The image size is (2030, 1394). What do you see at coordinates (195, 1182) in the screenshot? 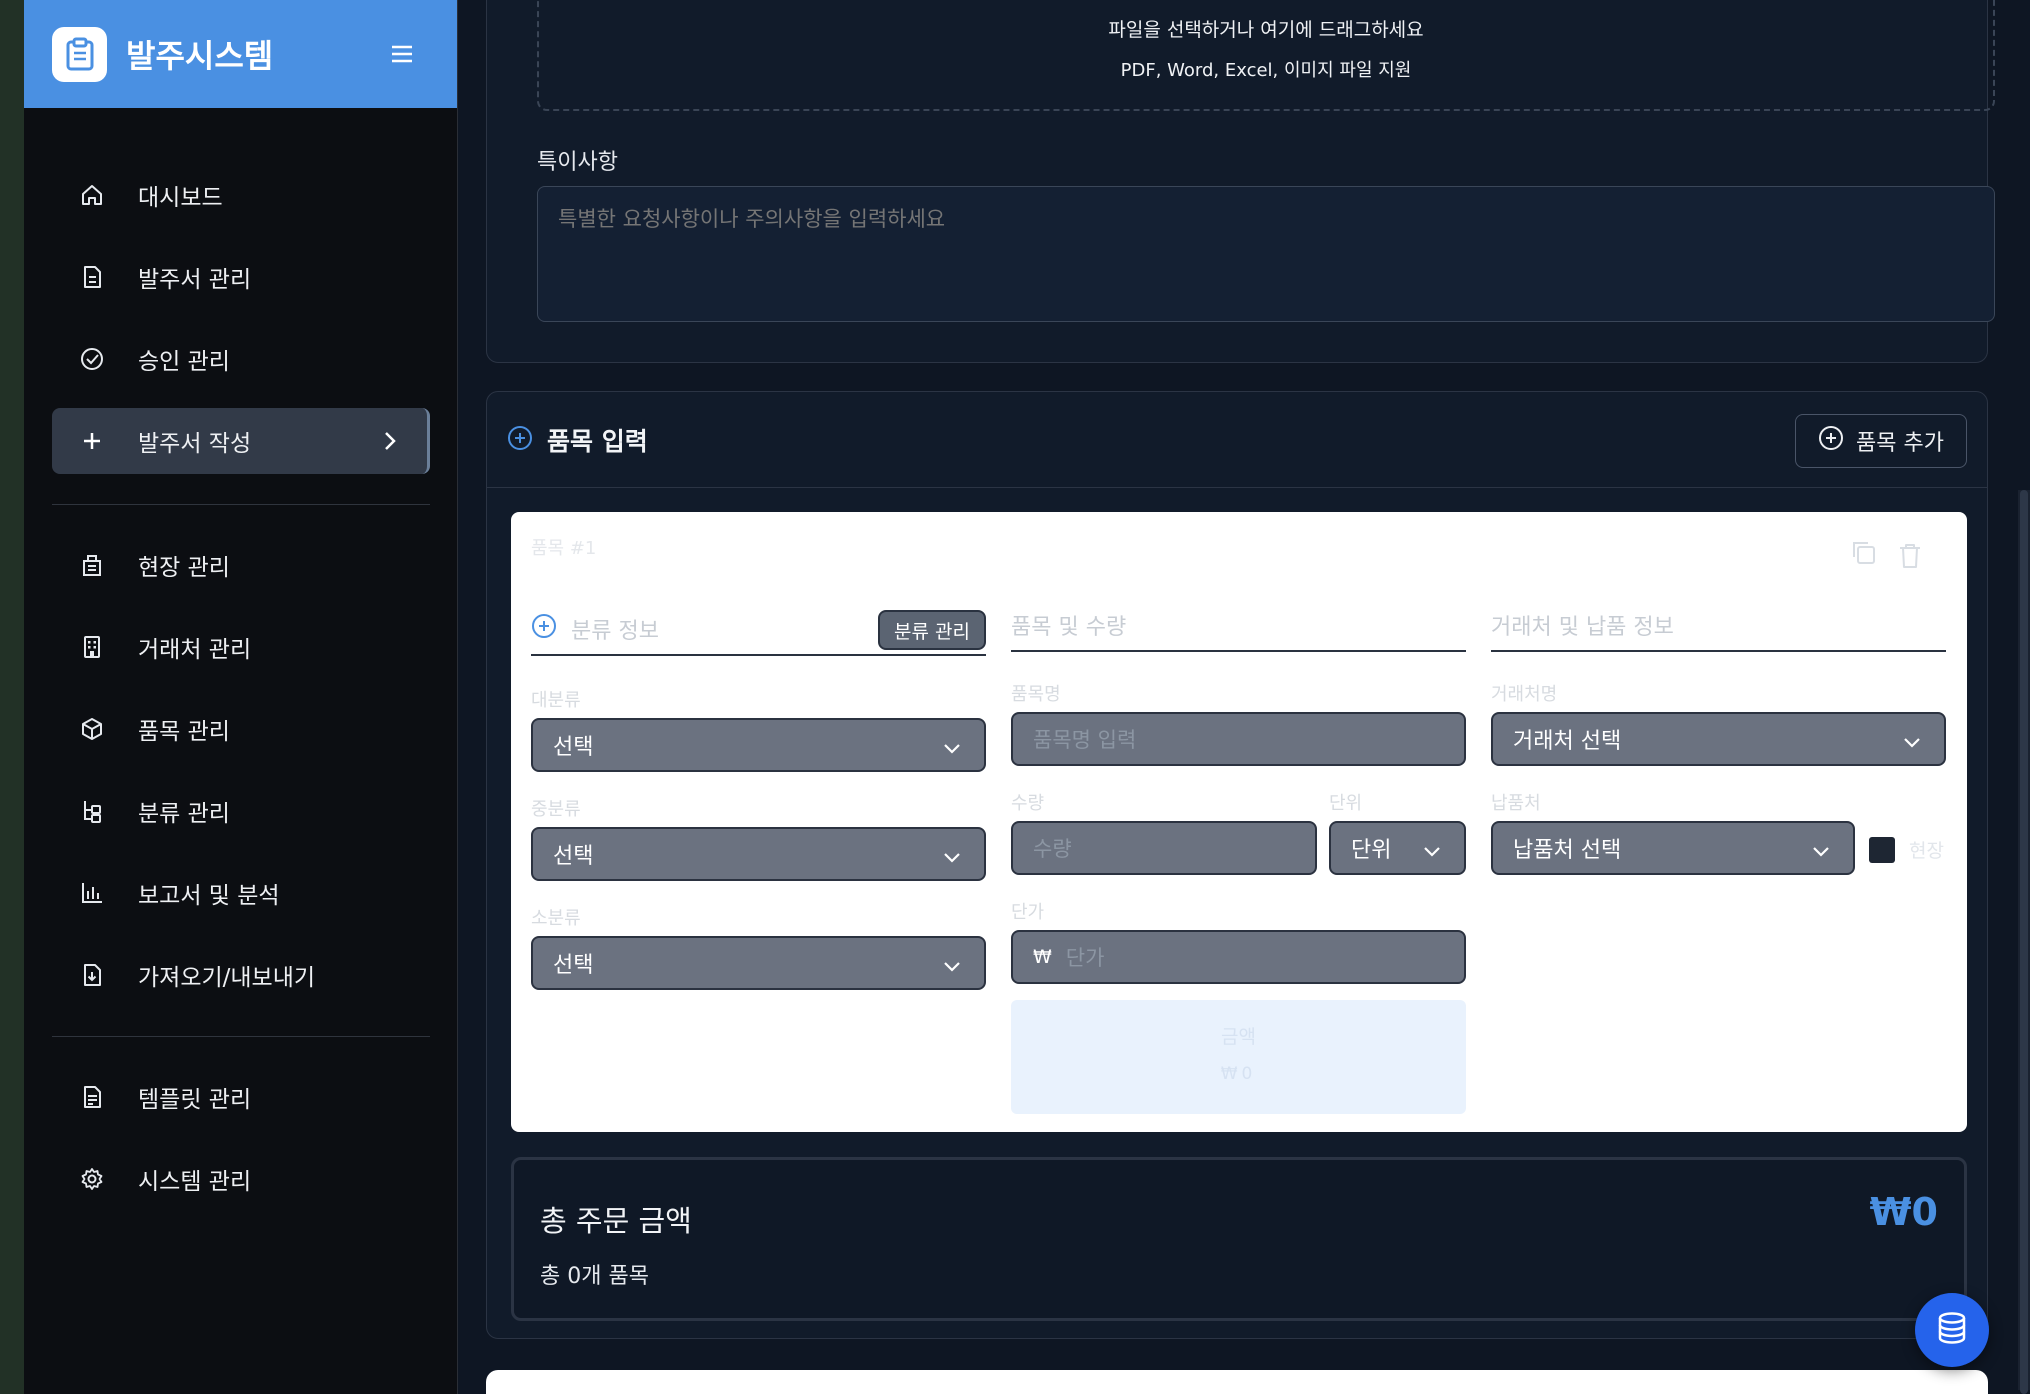
I see `sidebar-item-label: 시스템 관리` at bounding box center [195, 1182].